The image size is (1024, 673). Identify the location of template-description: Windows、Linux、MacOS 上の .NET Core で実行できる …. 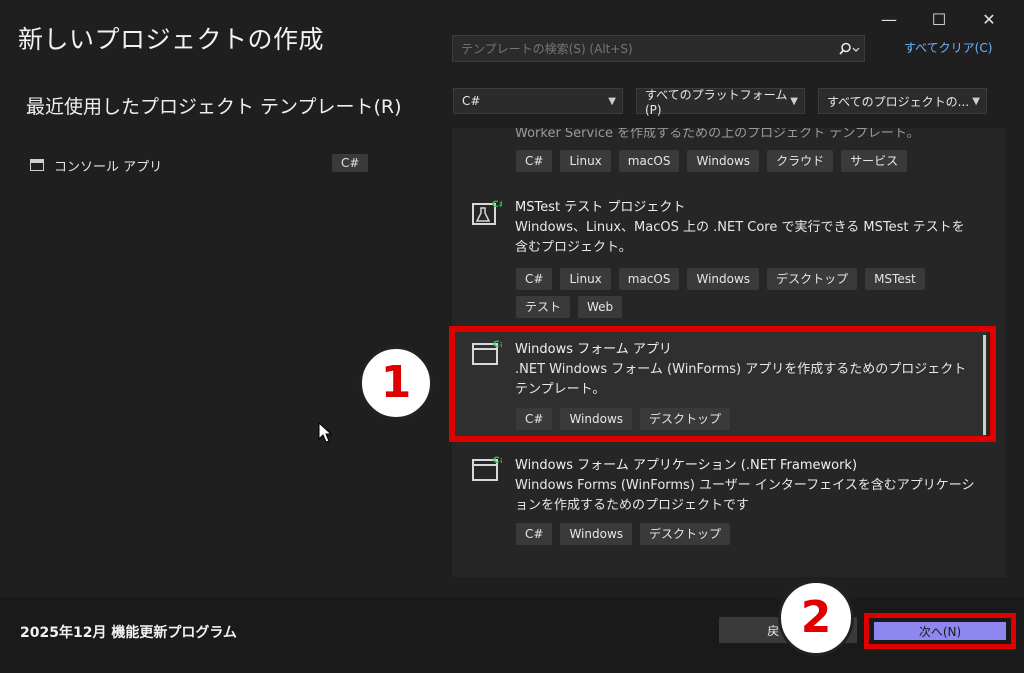
(740, 237).